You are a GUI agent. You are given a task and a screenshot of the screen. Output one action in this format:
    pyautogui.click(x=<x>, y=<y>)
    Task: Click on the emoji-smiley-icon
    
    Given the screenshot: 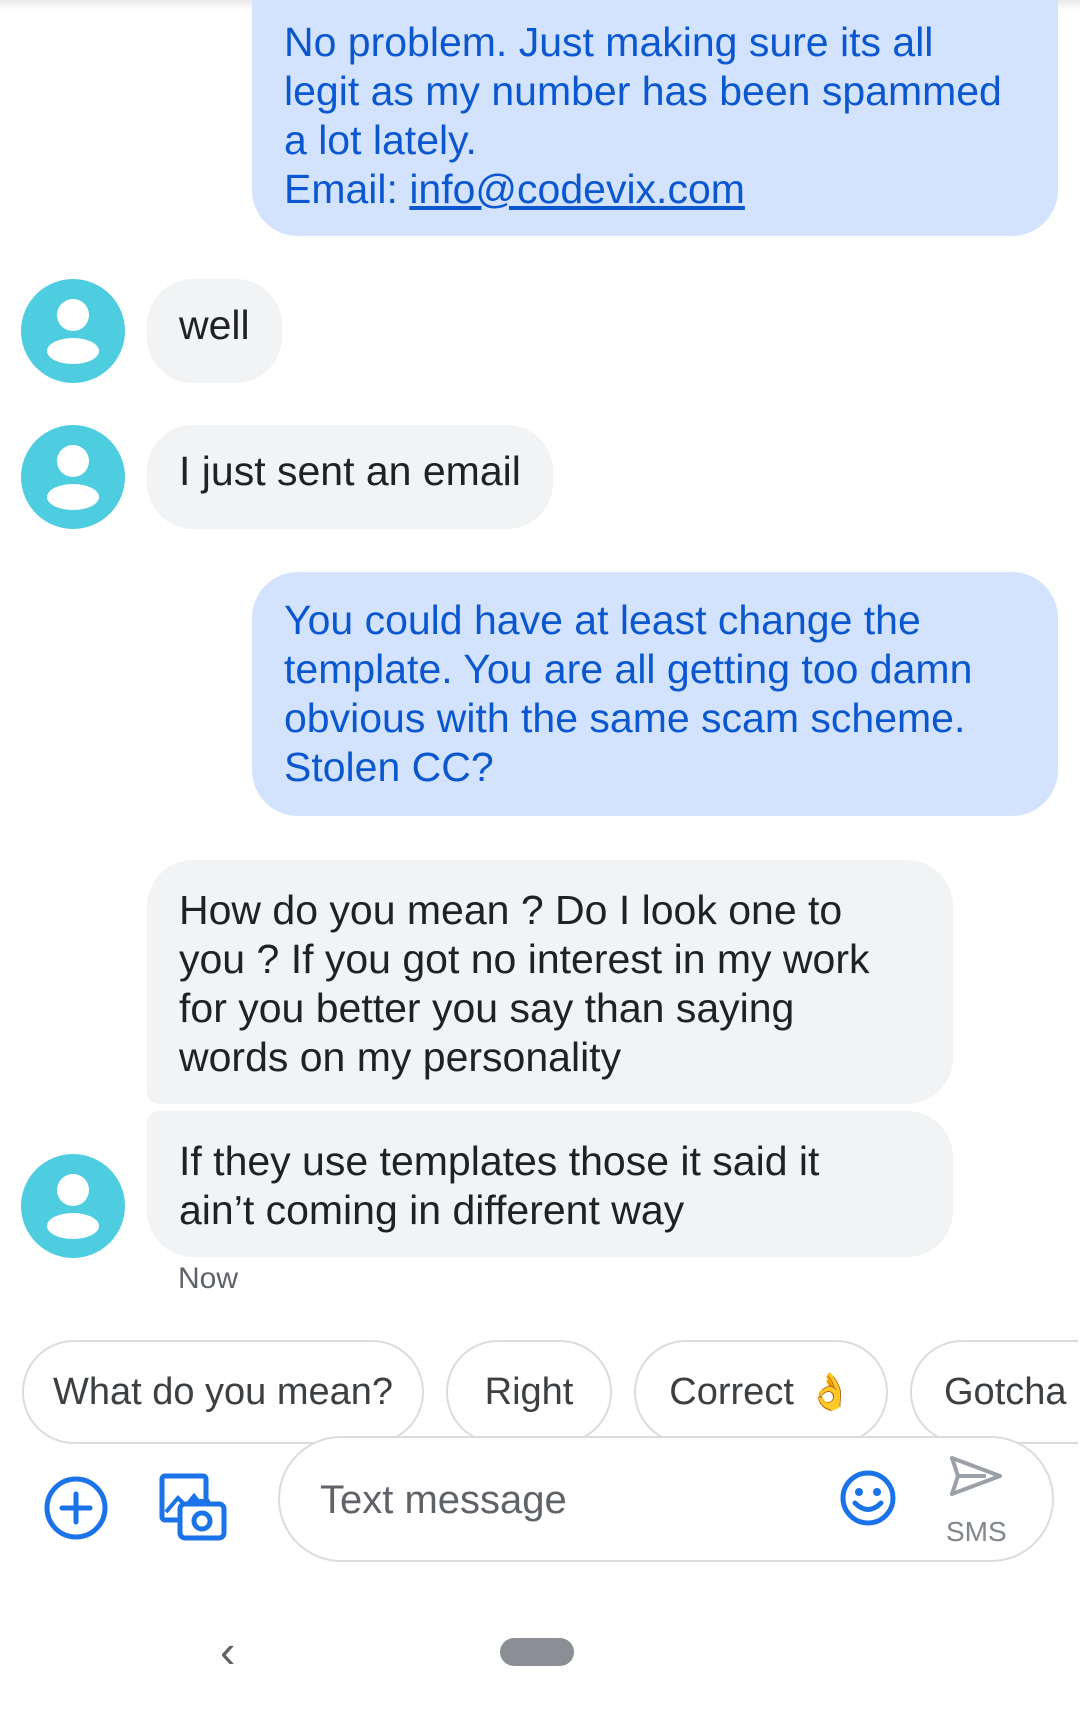 What is the action you would take?
    pyautogui.click(x=868, y=1498)
    